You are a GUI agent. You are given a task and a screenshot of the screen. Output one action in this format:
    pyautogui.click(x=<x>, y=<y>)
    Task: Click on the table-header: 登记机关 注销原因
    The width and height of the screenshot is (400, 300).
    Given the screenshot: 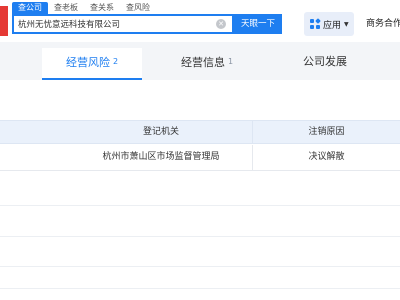 What is the action you would take?
    pyautogui.click(x=200, y=132)
    